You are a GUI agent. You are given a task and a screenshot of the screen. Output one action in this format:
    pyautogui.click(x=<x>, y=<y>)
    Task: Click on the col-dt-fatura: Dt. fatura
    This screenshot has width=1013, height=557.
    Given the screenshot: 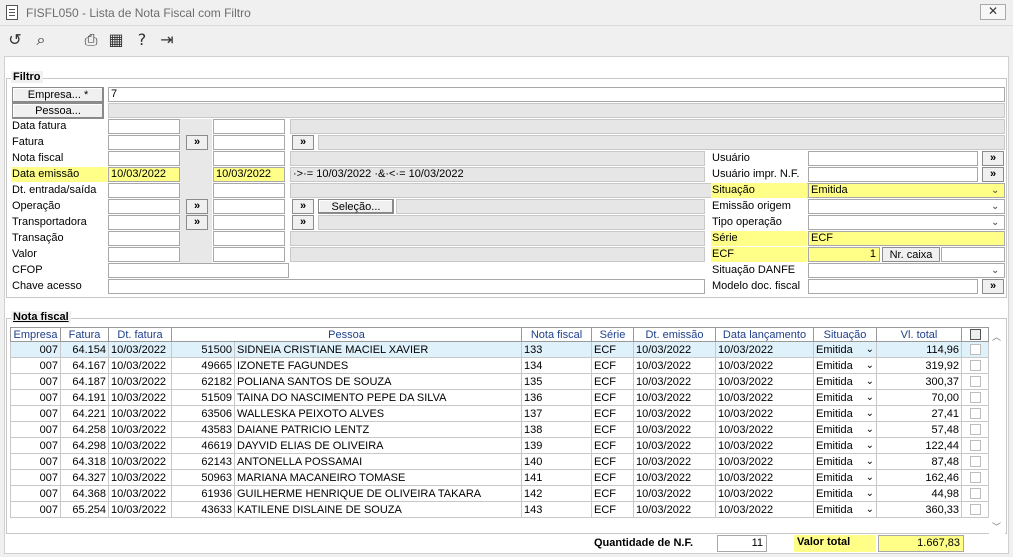 What is the action you would take?
    pyautogui.click(x=140, y=334)
    